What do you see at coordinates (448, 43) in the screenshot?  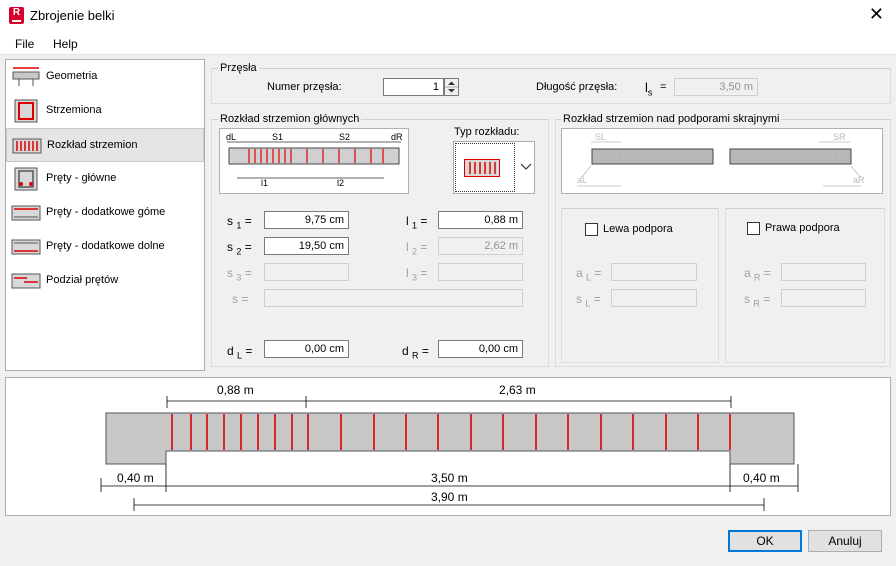 I see `menu-bar: File Help` at bounding box center [448, 43].